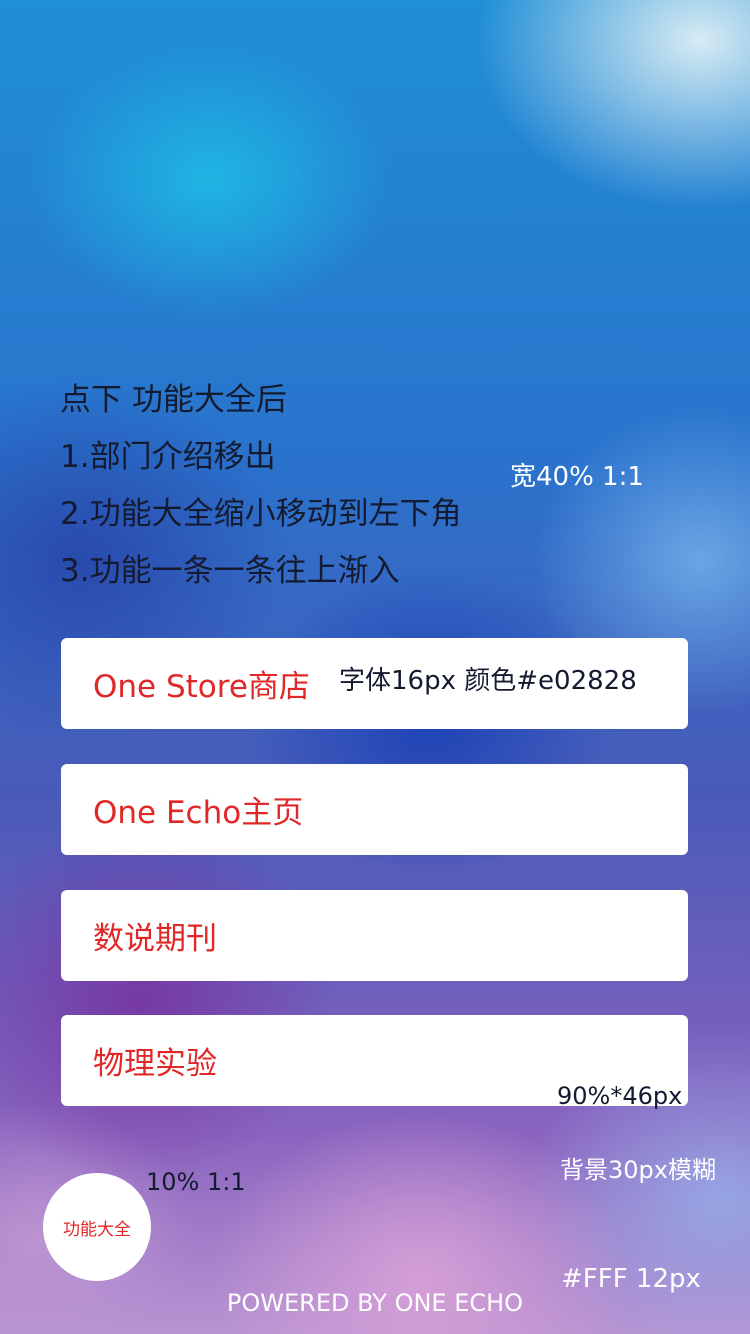 This screenshot has width=750, height=1334. What do you see at coordinates (155, 1064) in the screenshot?
I see `menu-item-label: 物理实验` at bounding box center [155, 1064].